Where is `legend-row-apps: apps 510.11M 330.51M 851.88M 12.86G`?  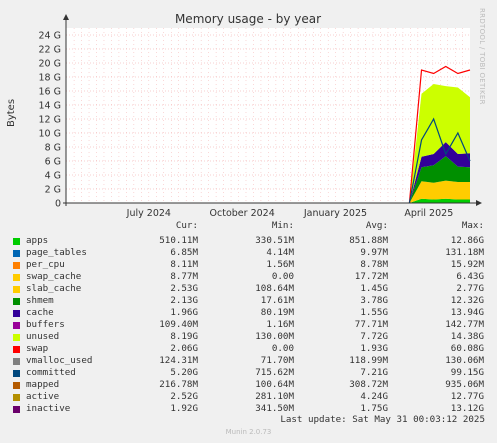
legend-row-apps: apps 510.11M 330.51M 851.88M 12.86G is located at coordinates (248, 241).